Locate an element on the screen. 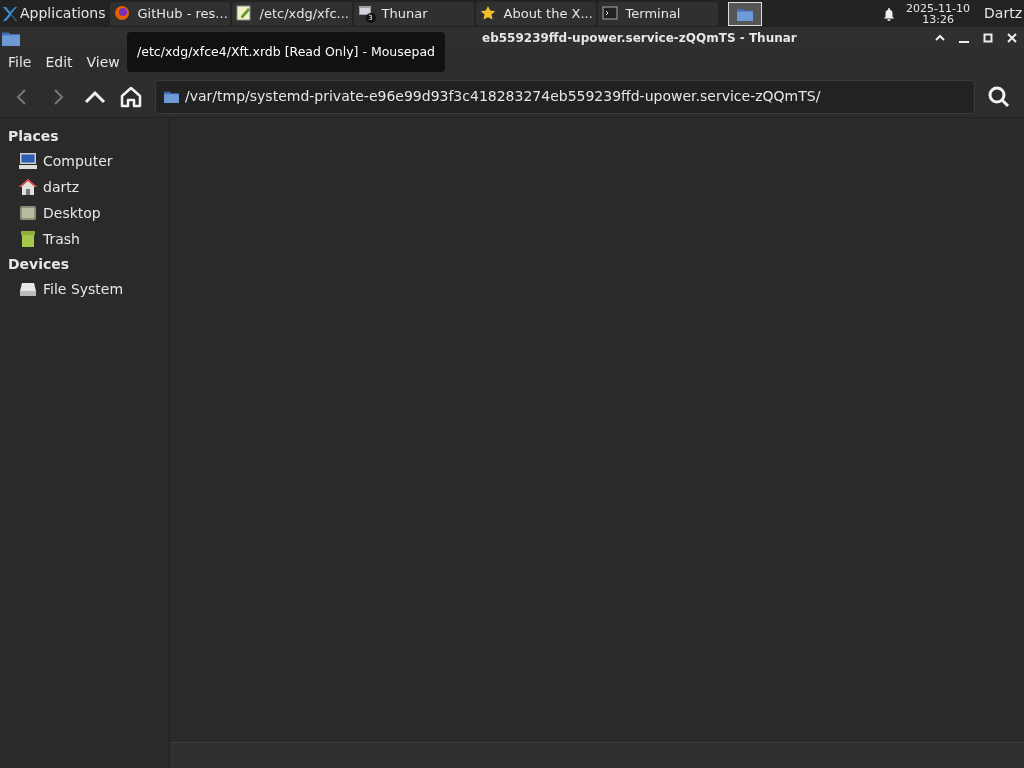  star-icon is located at coordinates (487, 12).